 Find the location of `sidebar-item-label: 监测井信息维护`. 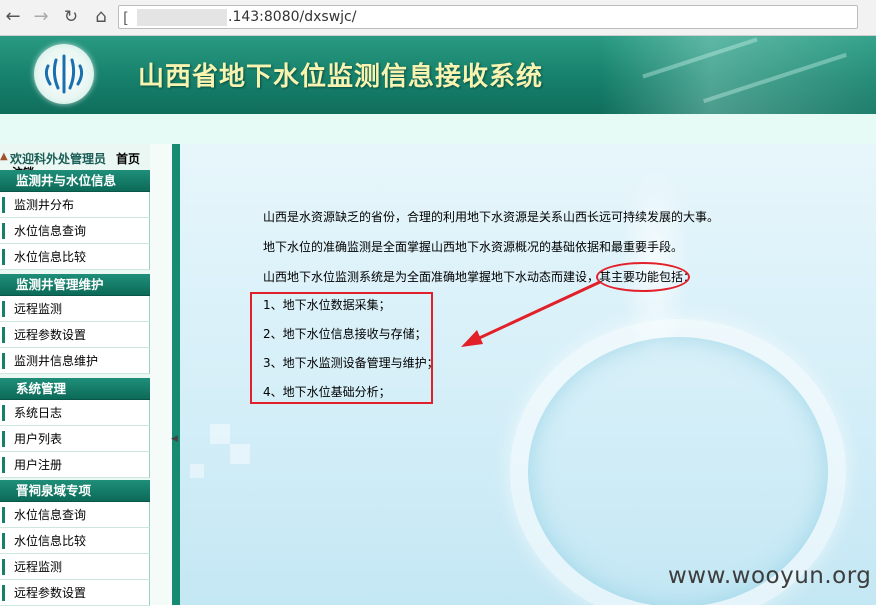

sidebar-item-label: 监测井信息维护 is located at coordinates (56, 361).